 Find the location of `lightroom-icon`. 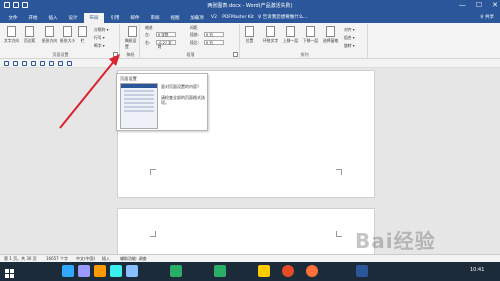

lightroom-icon is located at coordinates (116, 271).